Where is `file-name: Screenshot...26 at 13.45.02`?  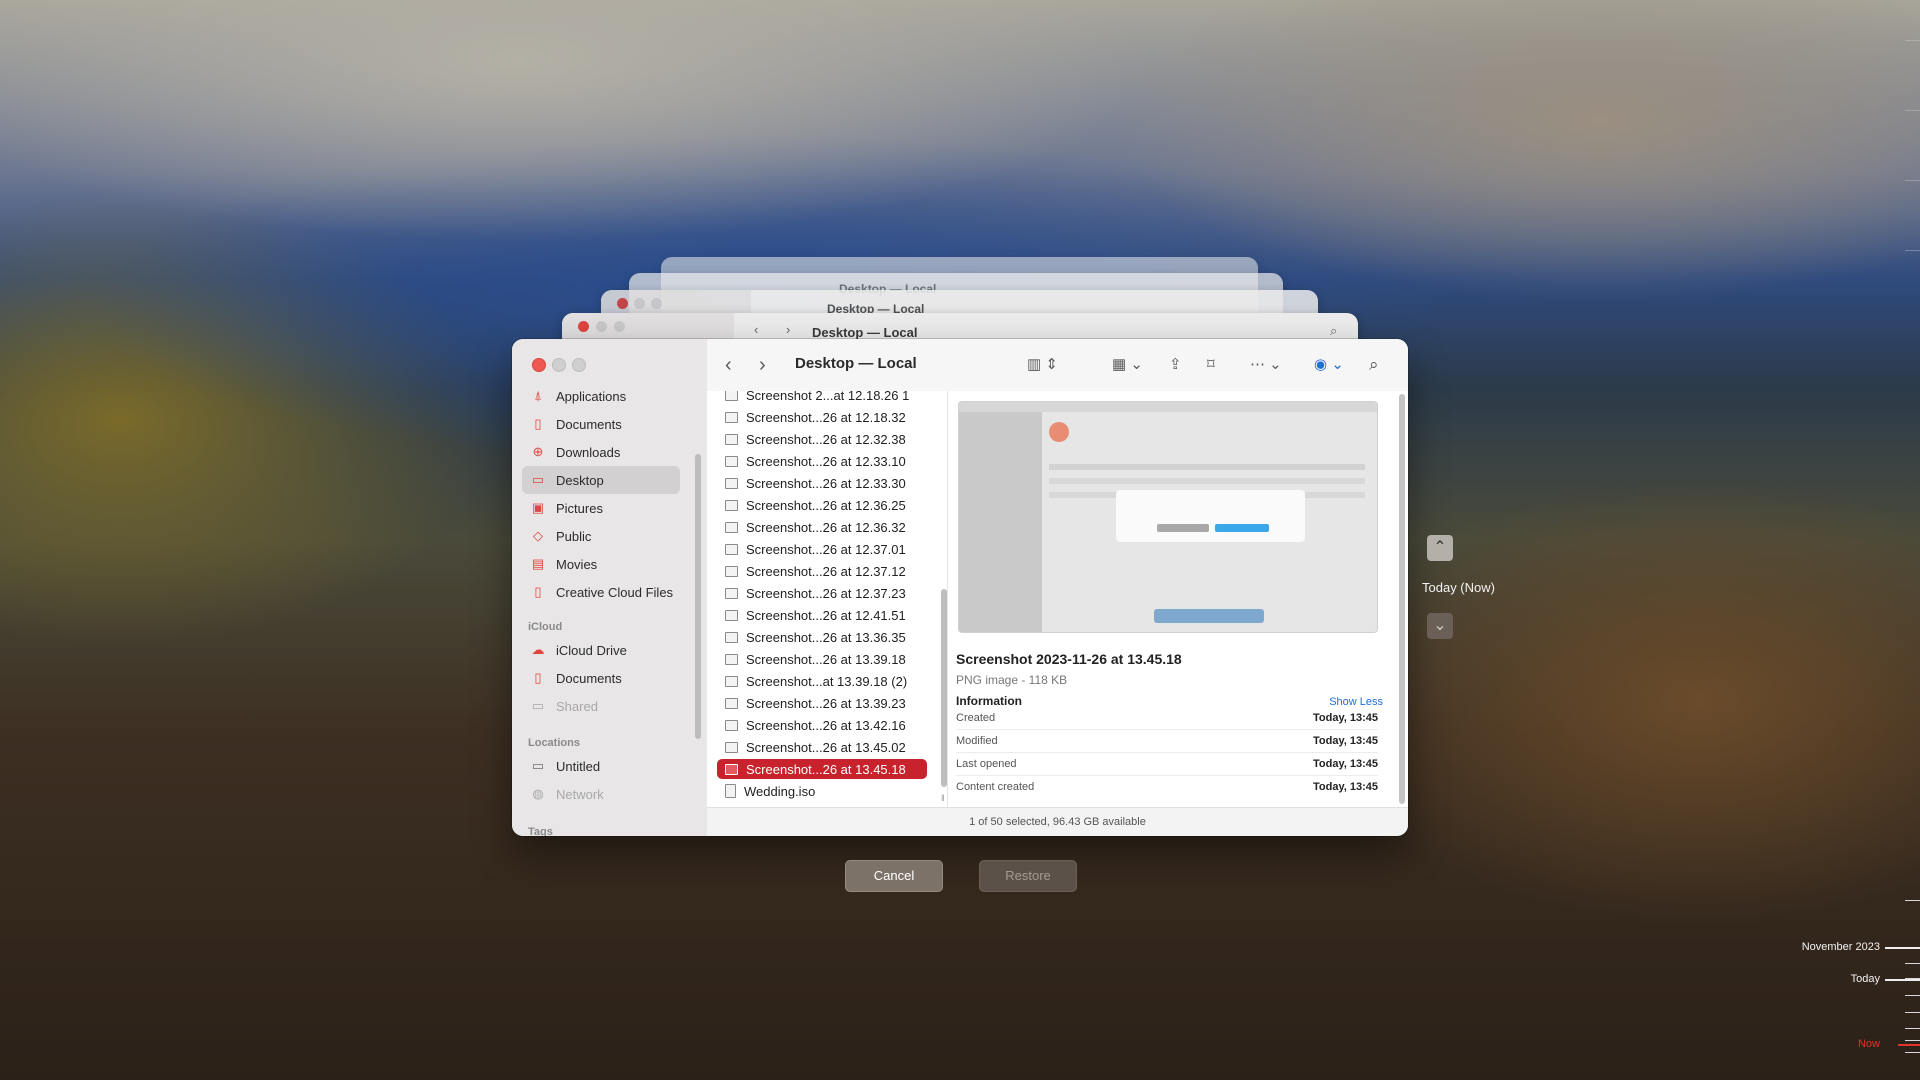
file-name: Screenshot...26 at 13.45.02 is located at coordinates (826, 747).